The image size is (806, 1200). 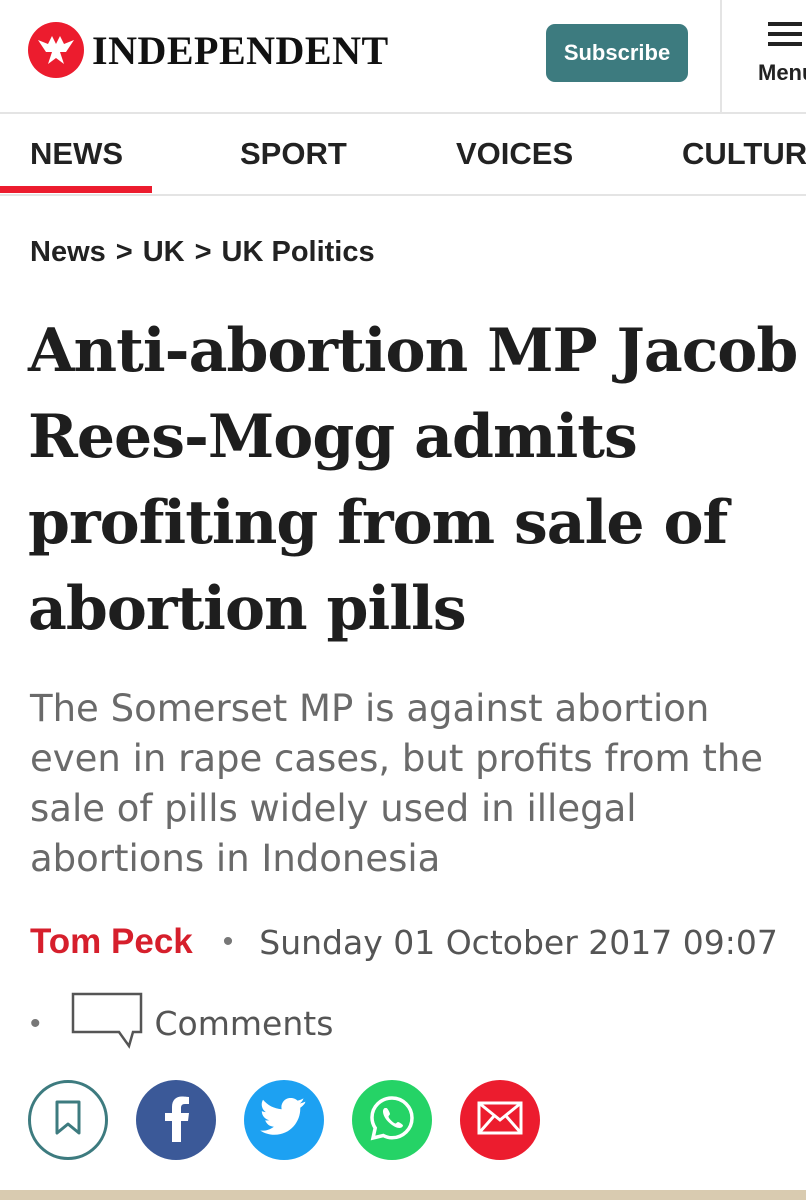 What do you see at coordinates (721, 56) in the screenshot?
I see `header-divider` at bounding box center [721, 56].